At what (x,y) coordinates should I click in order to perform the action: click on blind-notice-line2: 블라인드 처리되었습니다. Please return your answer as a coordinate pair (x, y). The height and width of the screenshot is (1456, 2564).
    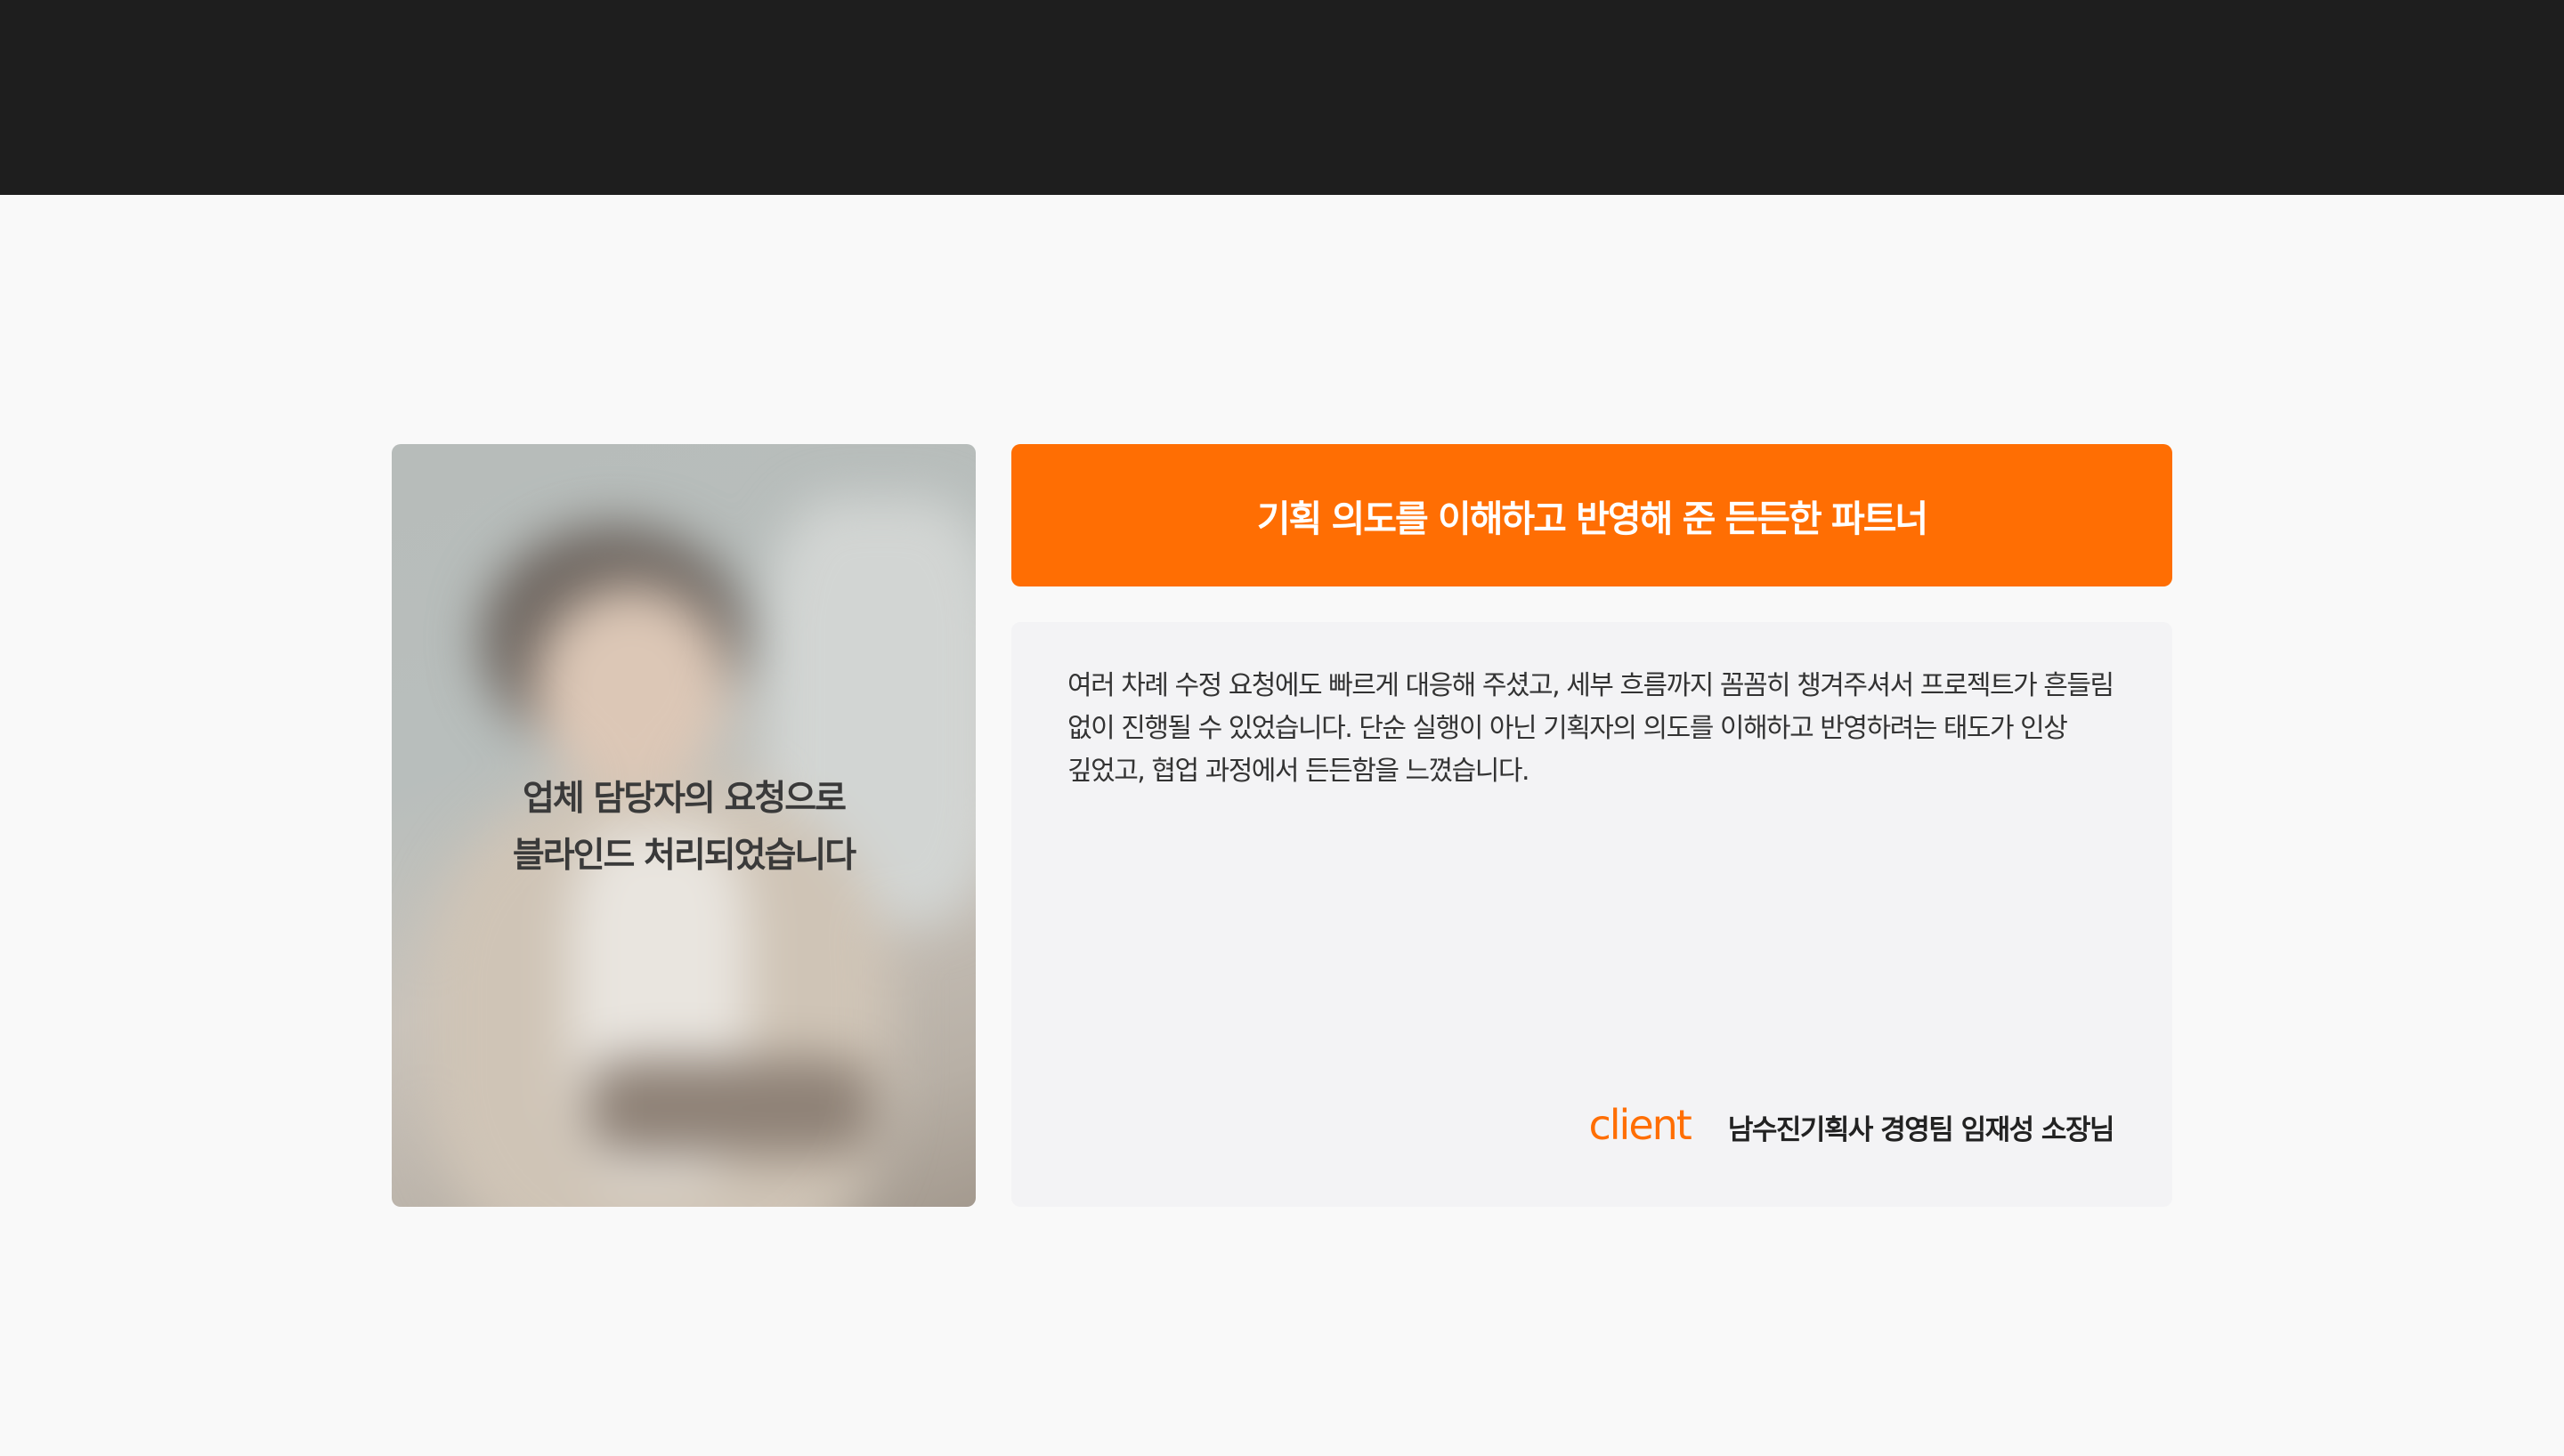
    Looking at the image, I should click on (684, 856).